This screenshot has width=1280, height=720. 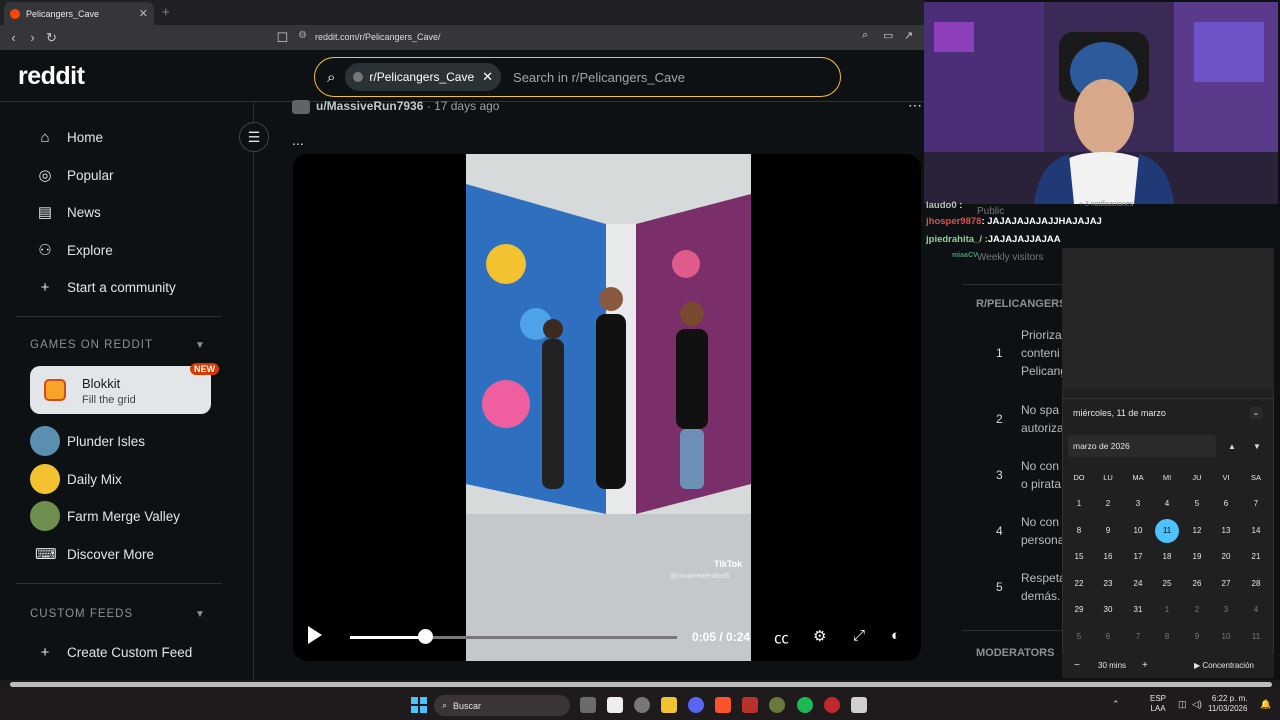 I want to click on game-plunder-isles: Plunder Isles, so click(x=106, y=441).